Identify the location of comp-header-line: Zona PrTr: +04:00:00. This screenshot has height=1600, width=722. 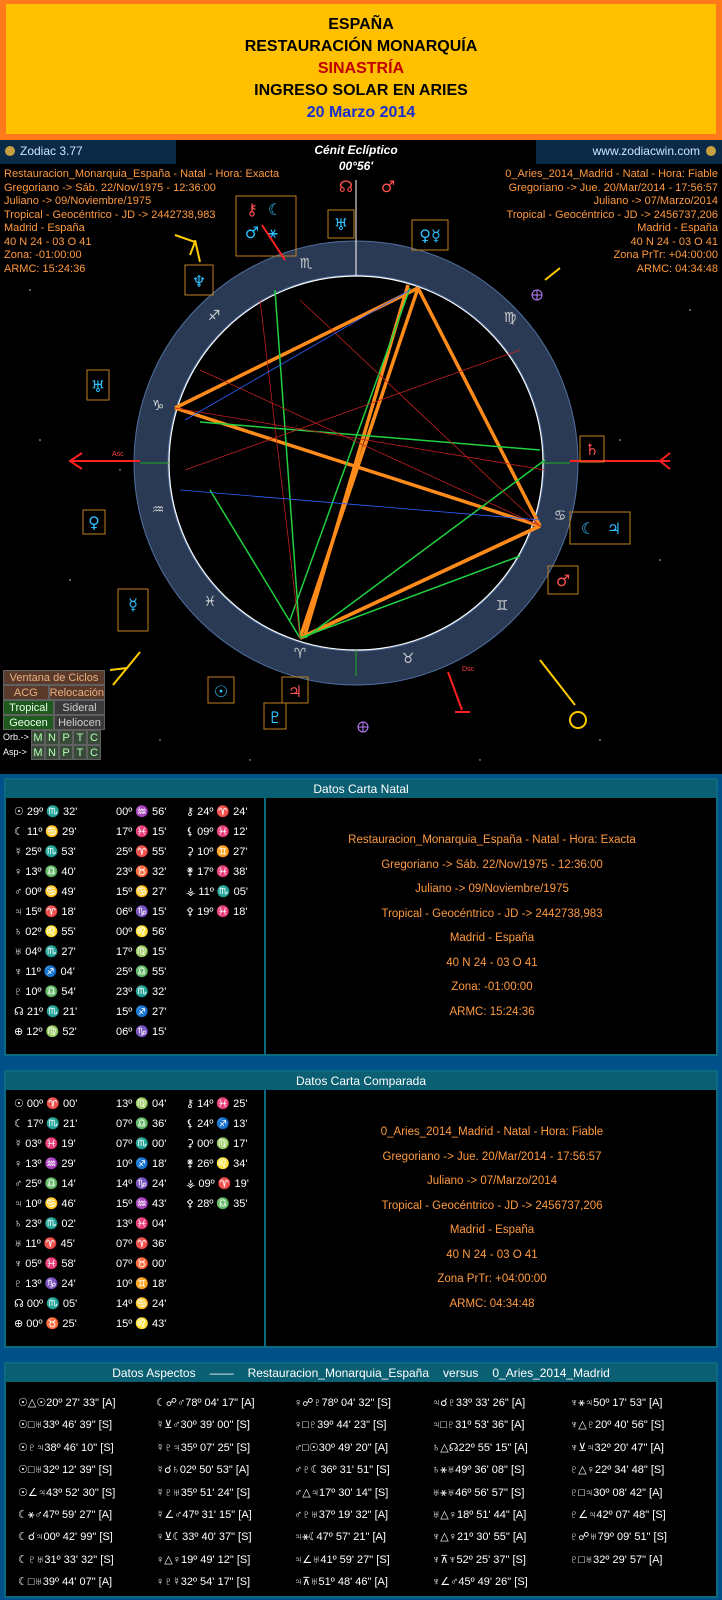
(665, 255).